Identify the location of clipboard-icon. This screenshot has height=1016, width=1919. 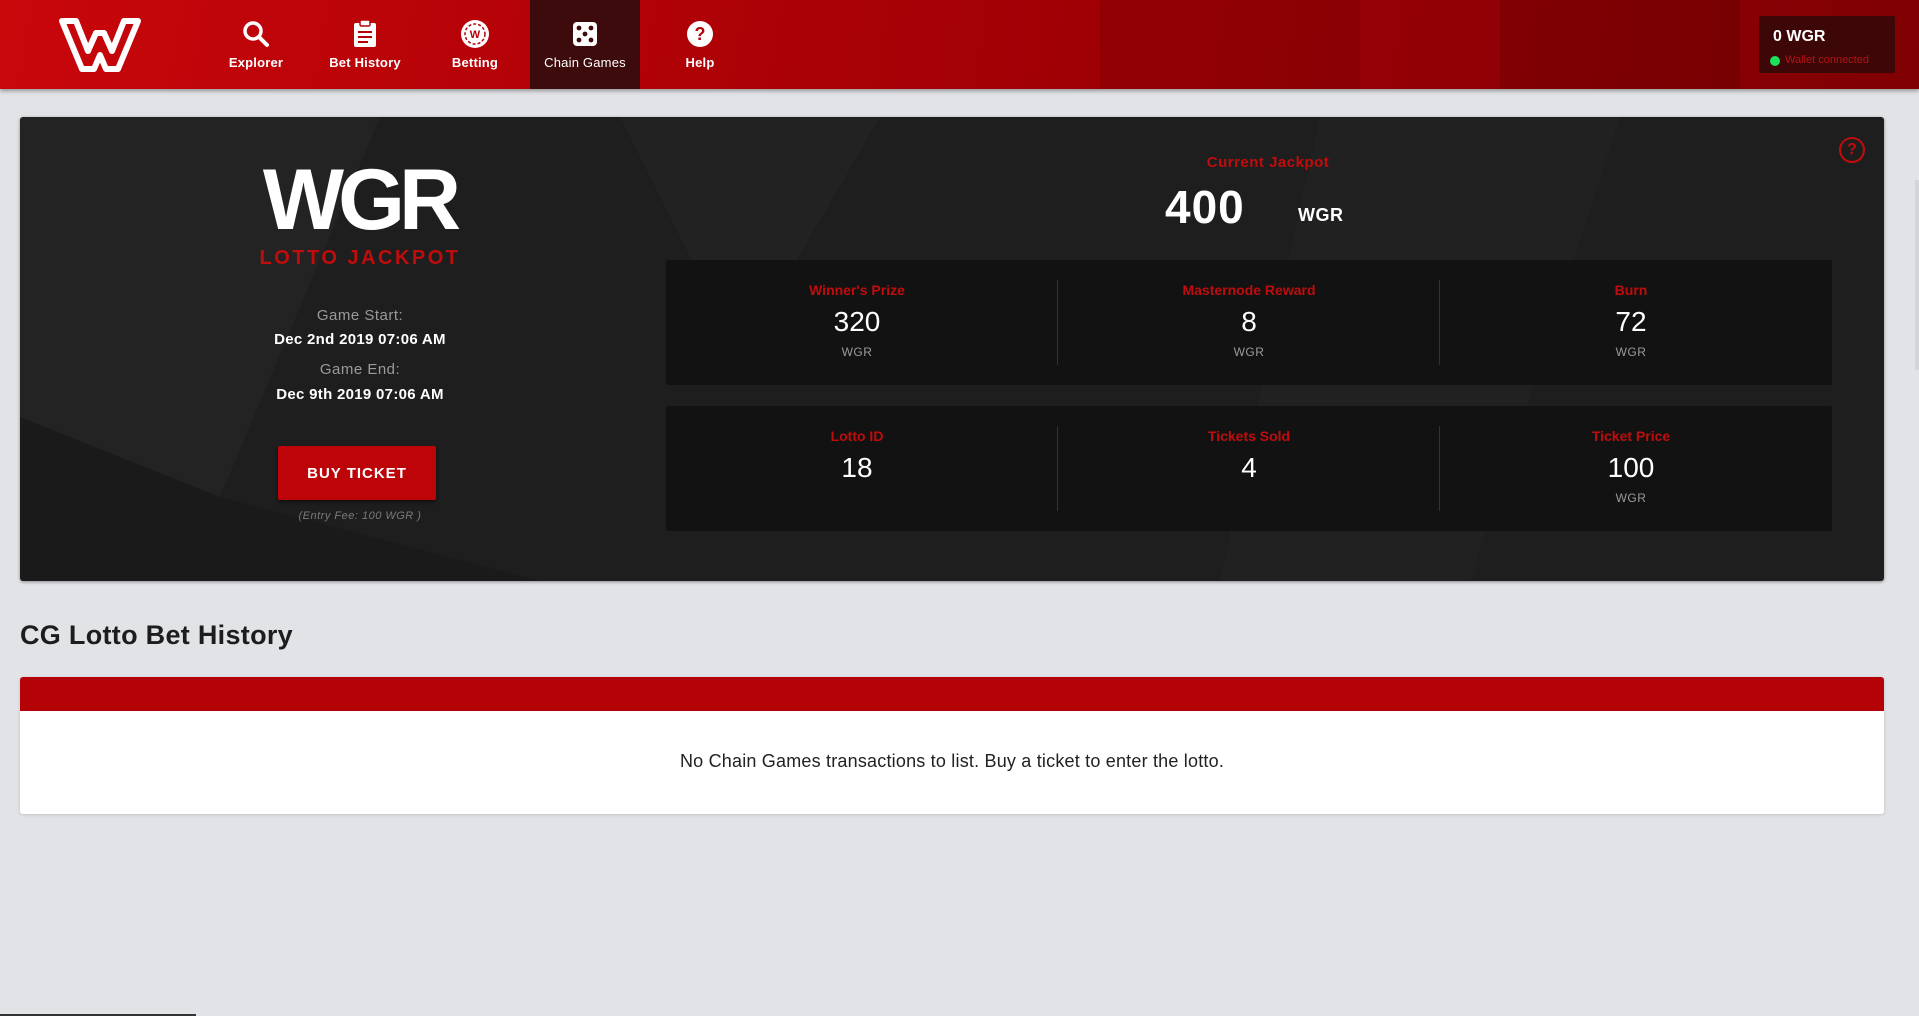
(365, 34).